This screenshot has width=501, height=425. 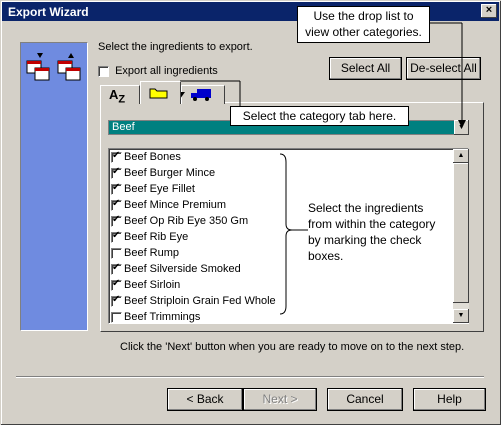 What do you see at coordinates (365, 240) in the screenshot?
I see `callout-line: by marking the check` at bounding box center [365, 240].